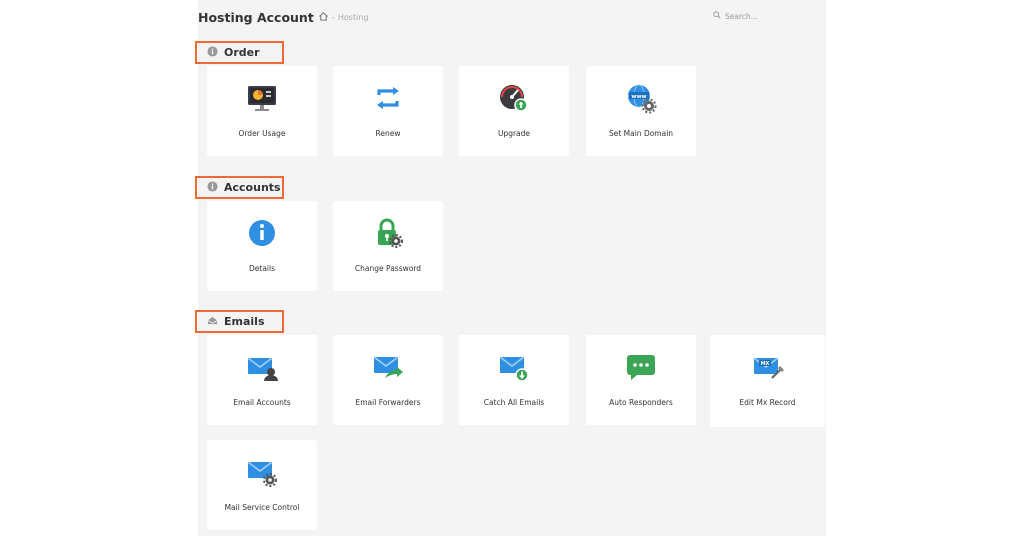 This screenshot has height=536, width=1024. I want to click on breadcrumb-hosting: Hosting, so click(353, 17).